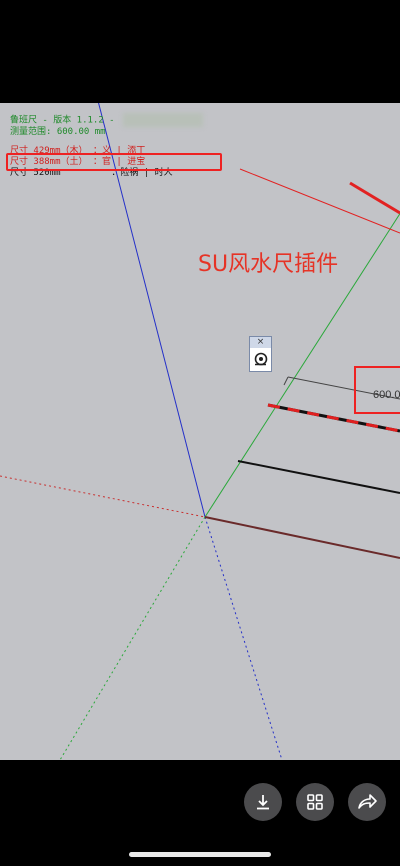 This screenshot has width=400, height=866. I want to click on red-axis, so click(302, 537).